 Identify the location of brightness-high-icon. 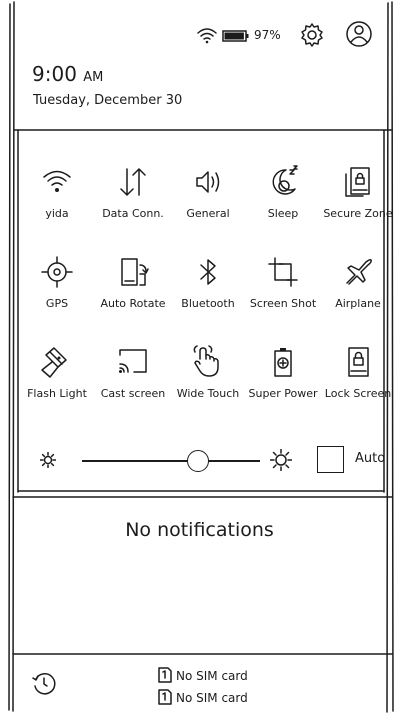
(281, 460).